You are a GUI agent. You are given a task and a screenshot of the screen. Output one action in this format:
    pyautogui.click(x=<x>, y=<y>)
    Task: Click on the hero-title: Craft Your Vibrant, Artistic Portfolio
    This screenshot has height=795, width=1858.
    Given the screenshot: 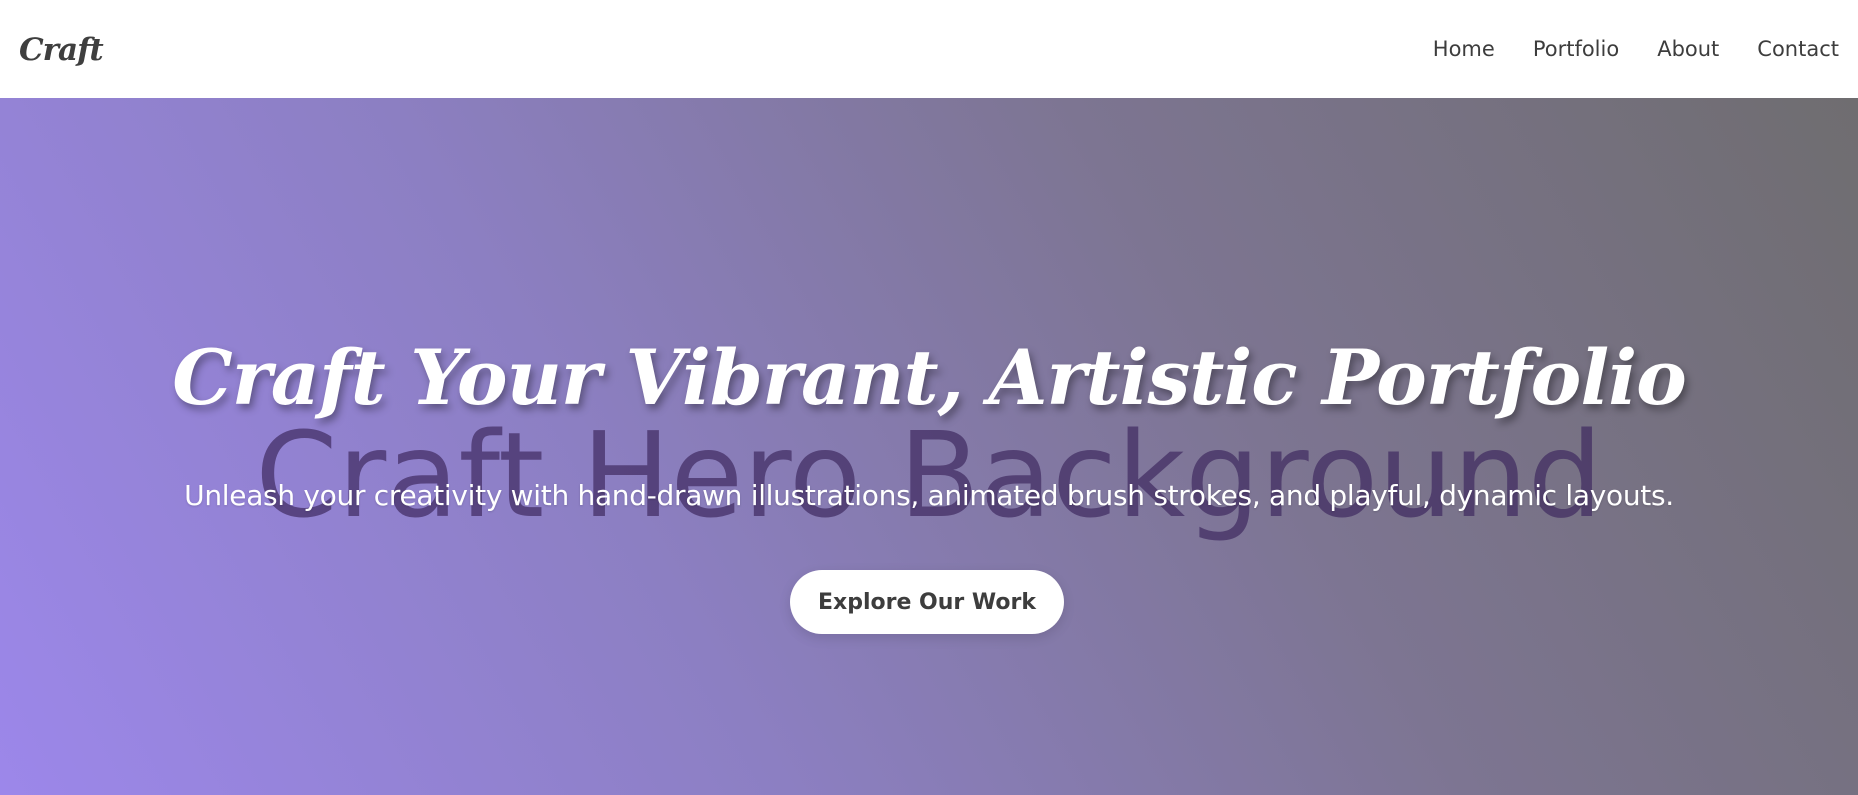 What is the action you would take?
    pyautogui.click(x=929, y=377)
    